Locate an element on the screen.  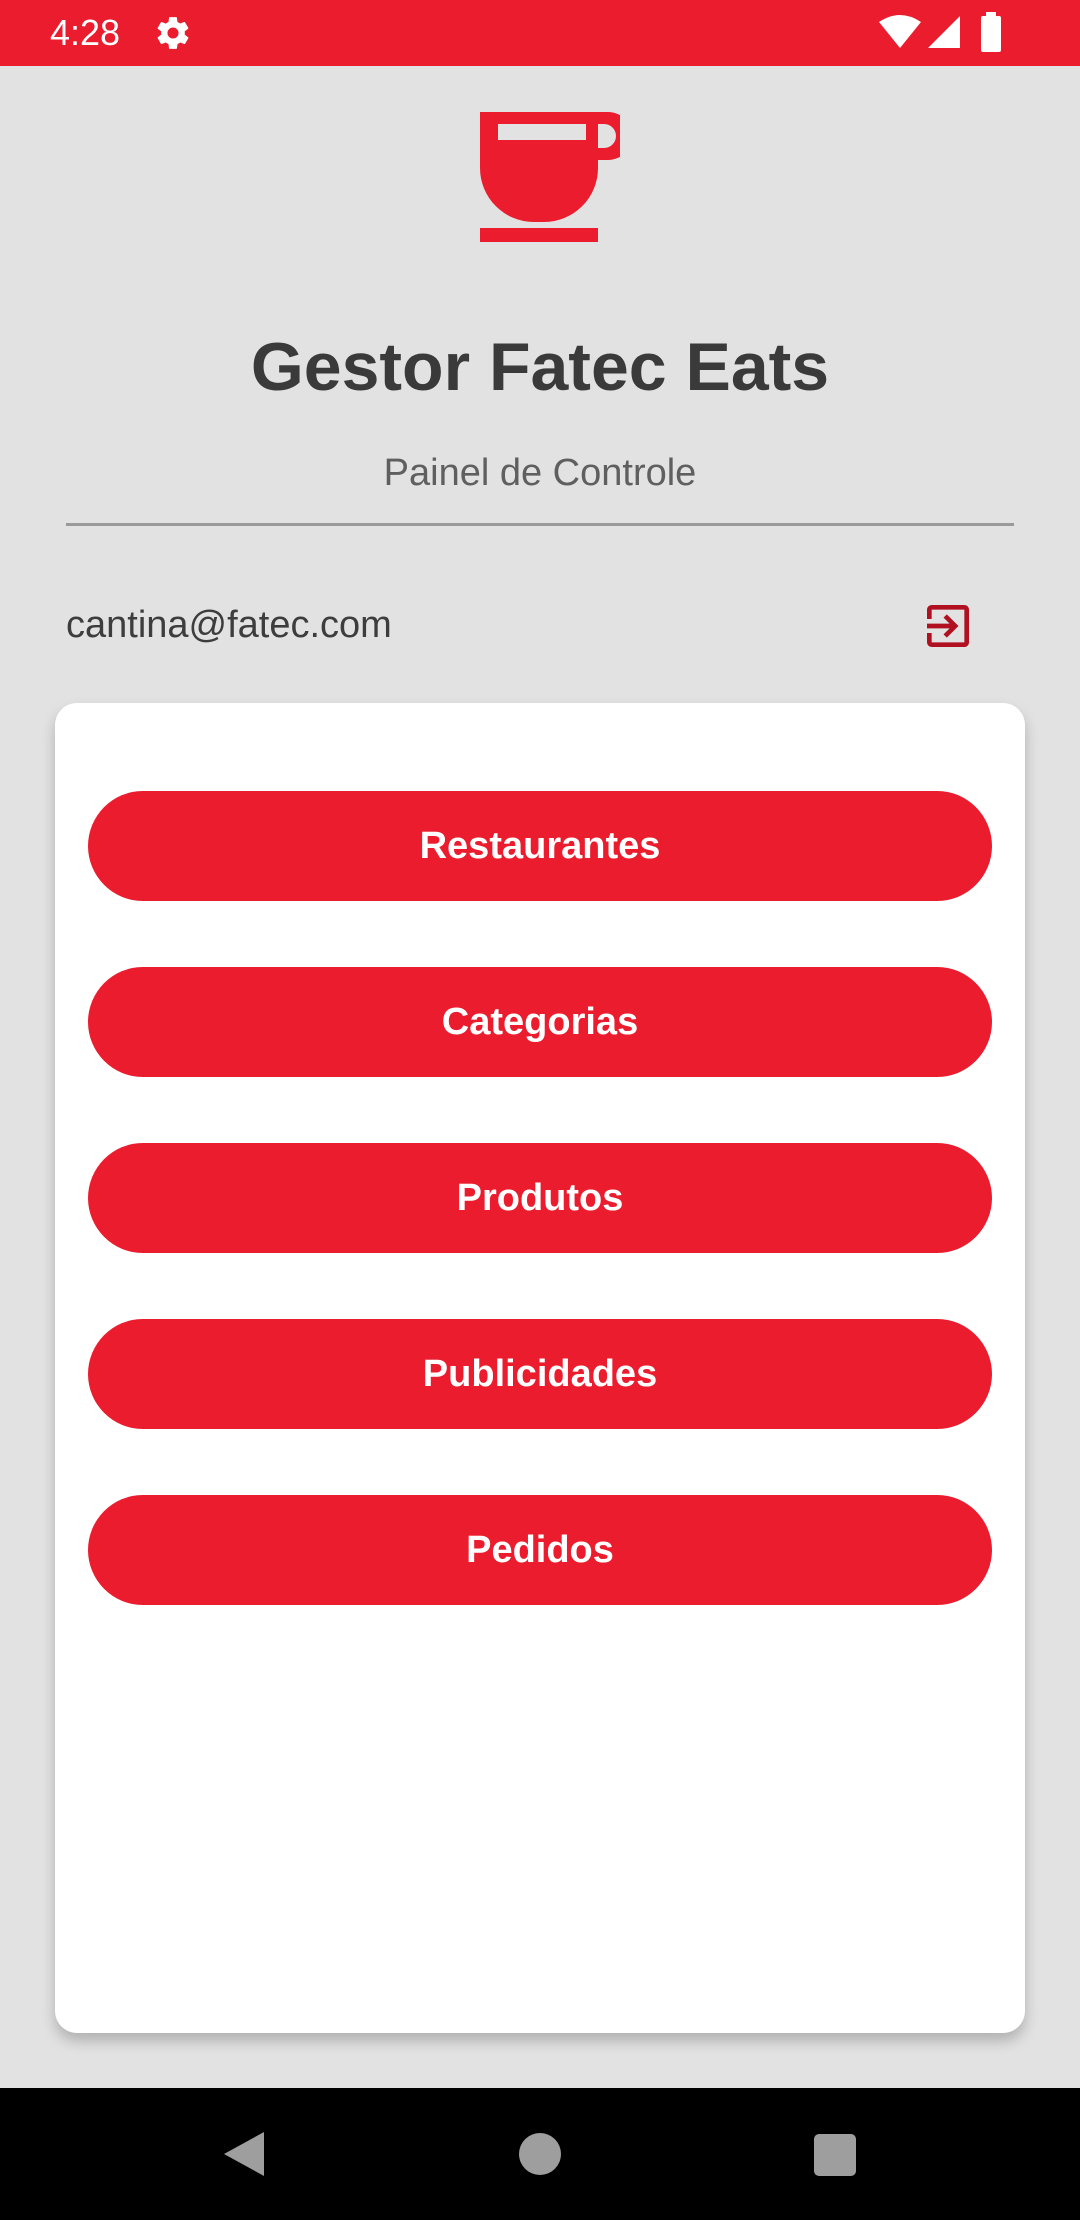
status-bar: 4:28 is located at coordinates (540, 33).